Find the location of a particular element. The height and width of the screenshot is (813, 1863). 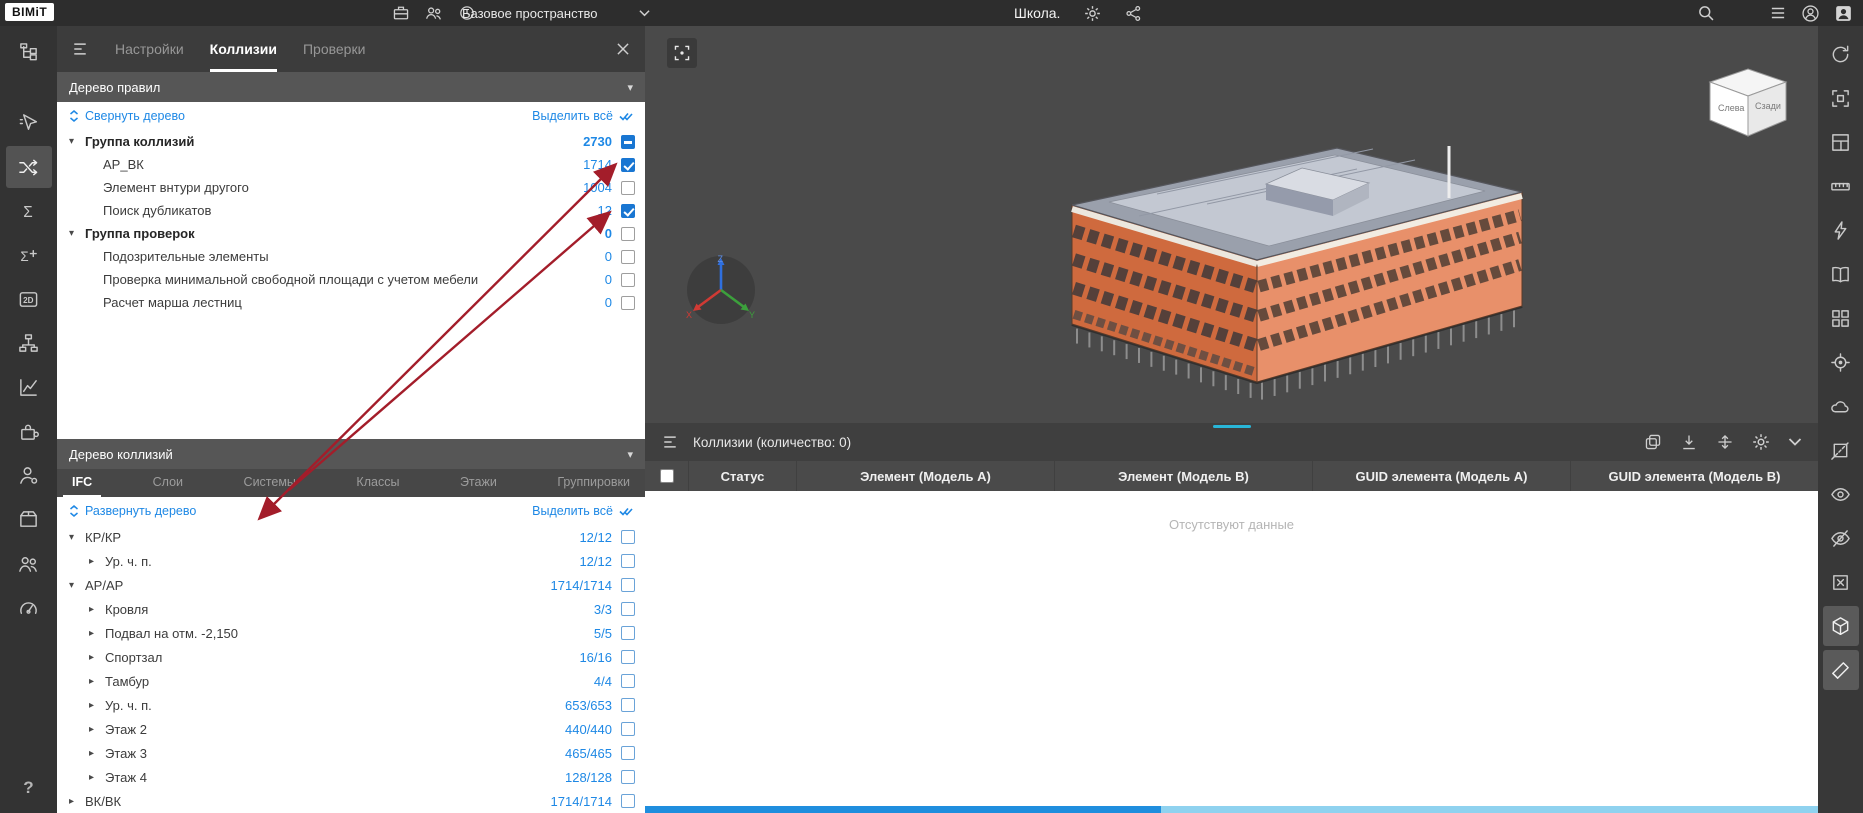

view-2d-icon: 2D is located at coordinates (29, 299).